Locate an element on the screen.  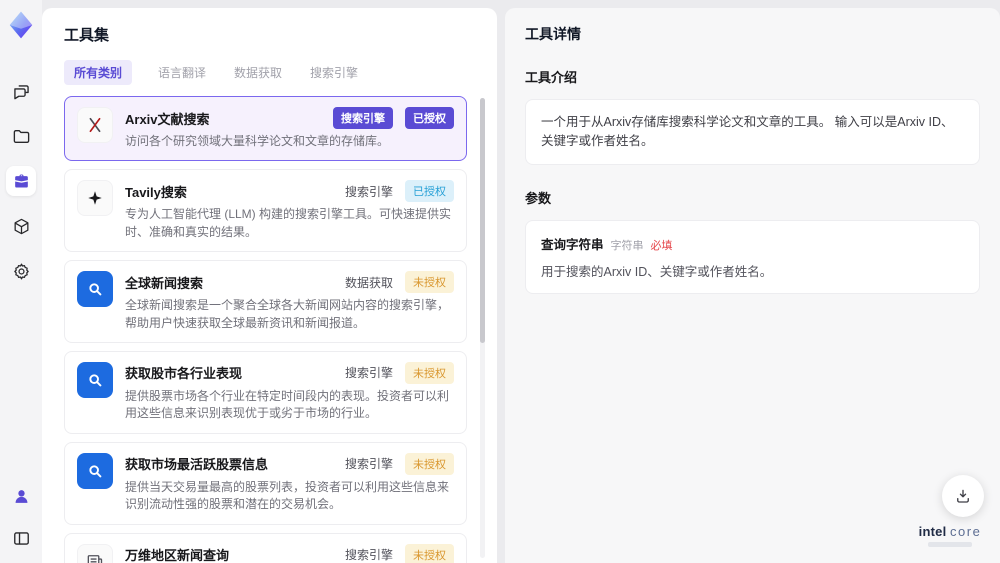
download-icon is located at coordinates (963, 496).